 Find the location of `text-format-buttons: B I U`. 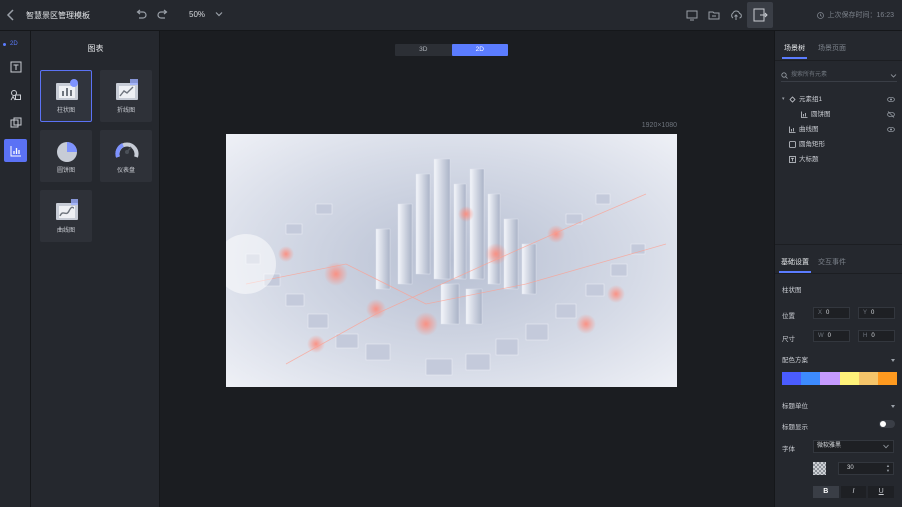

text-format-buttons: B I U is located at coordinates (854, 492).